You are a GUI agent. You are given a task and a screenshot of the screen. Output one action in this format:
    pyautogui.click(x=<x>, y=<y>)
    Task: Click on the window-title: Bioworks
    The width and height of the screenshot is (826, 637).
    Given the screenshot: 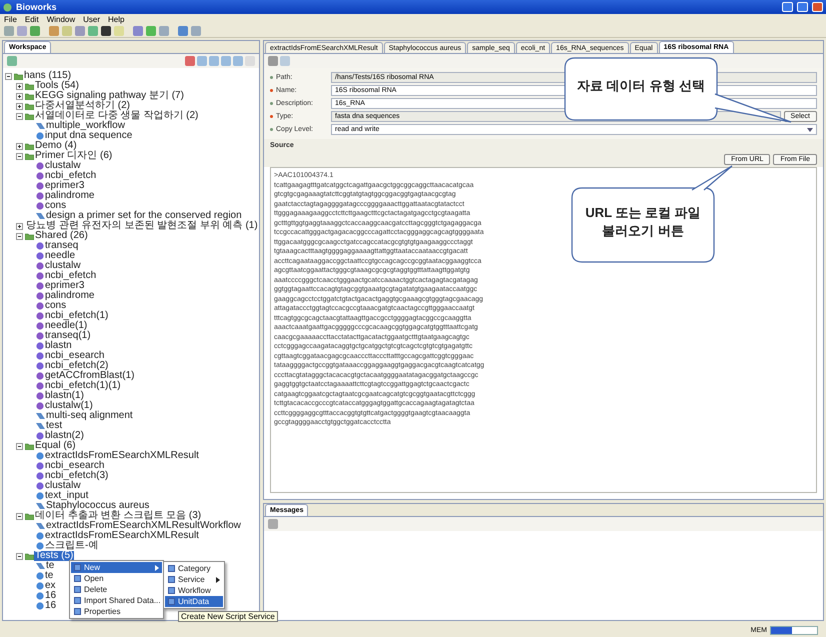 What is the action you would take?
    pyautogui.click(x=37, y=7)
    